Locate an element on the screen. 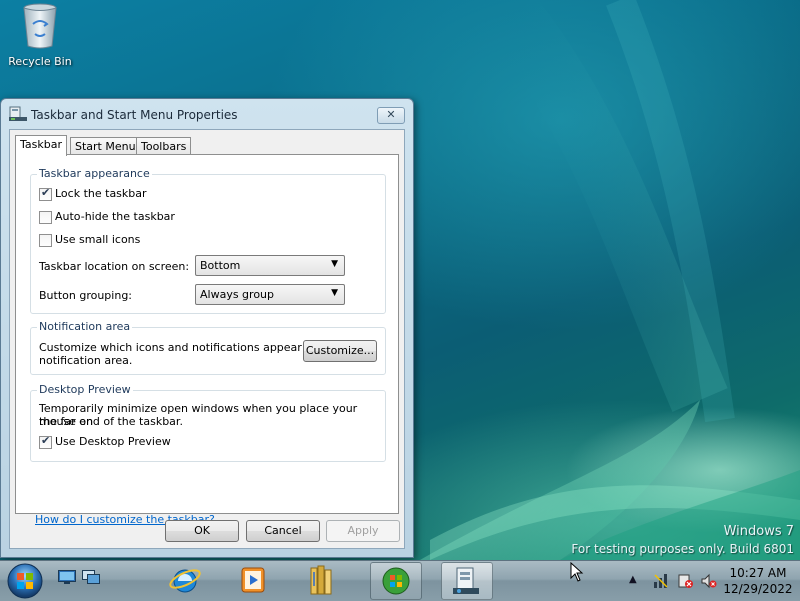  taskbar-location-value: Bottom is located at coordinates (220, 265).